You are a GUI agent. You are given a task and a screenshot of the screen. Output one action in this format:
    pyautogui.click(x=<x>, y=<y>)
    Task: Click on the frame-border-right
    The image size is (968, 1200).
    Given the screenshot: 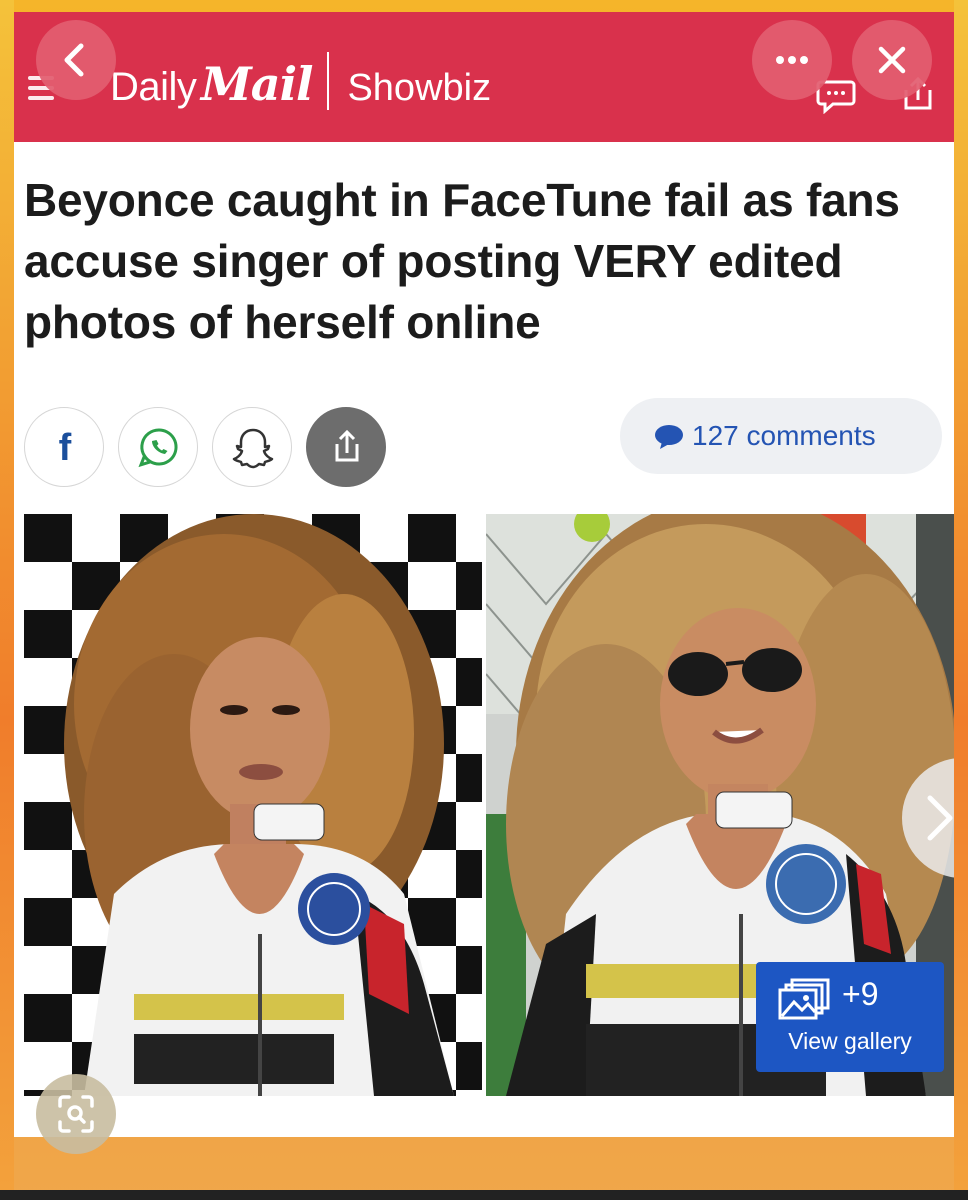 What is the action you would take?
    pyautogui.click(x=961, y=600)
    